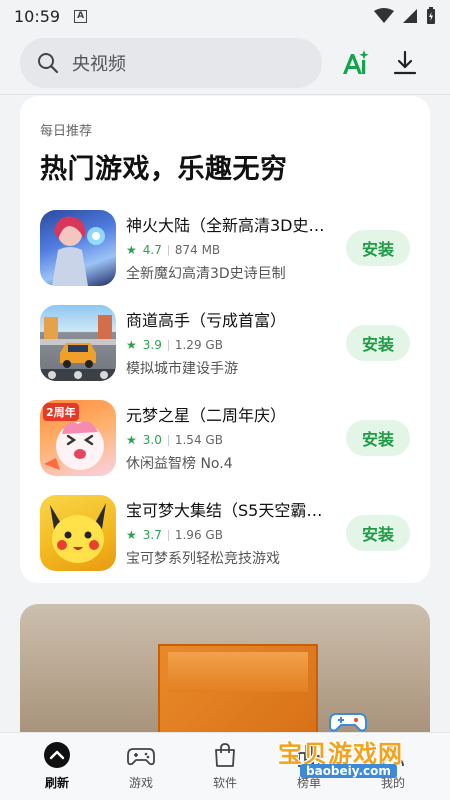 The width and height of the screenshot is (450, 800). I want to click on ai-sparkle-icon, so click(356, 62).